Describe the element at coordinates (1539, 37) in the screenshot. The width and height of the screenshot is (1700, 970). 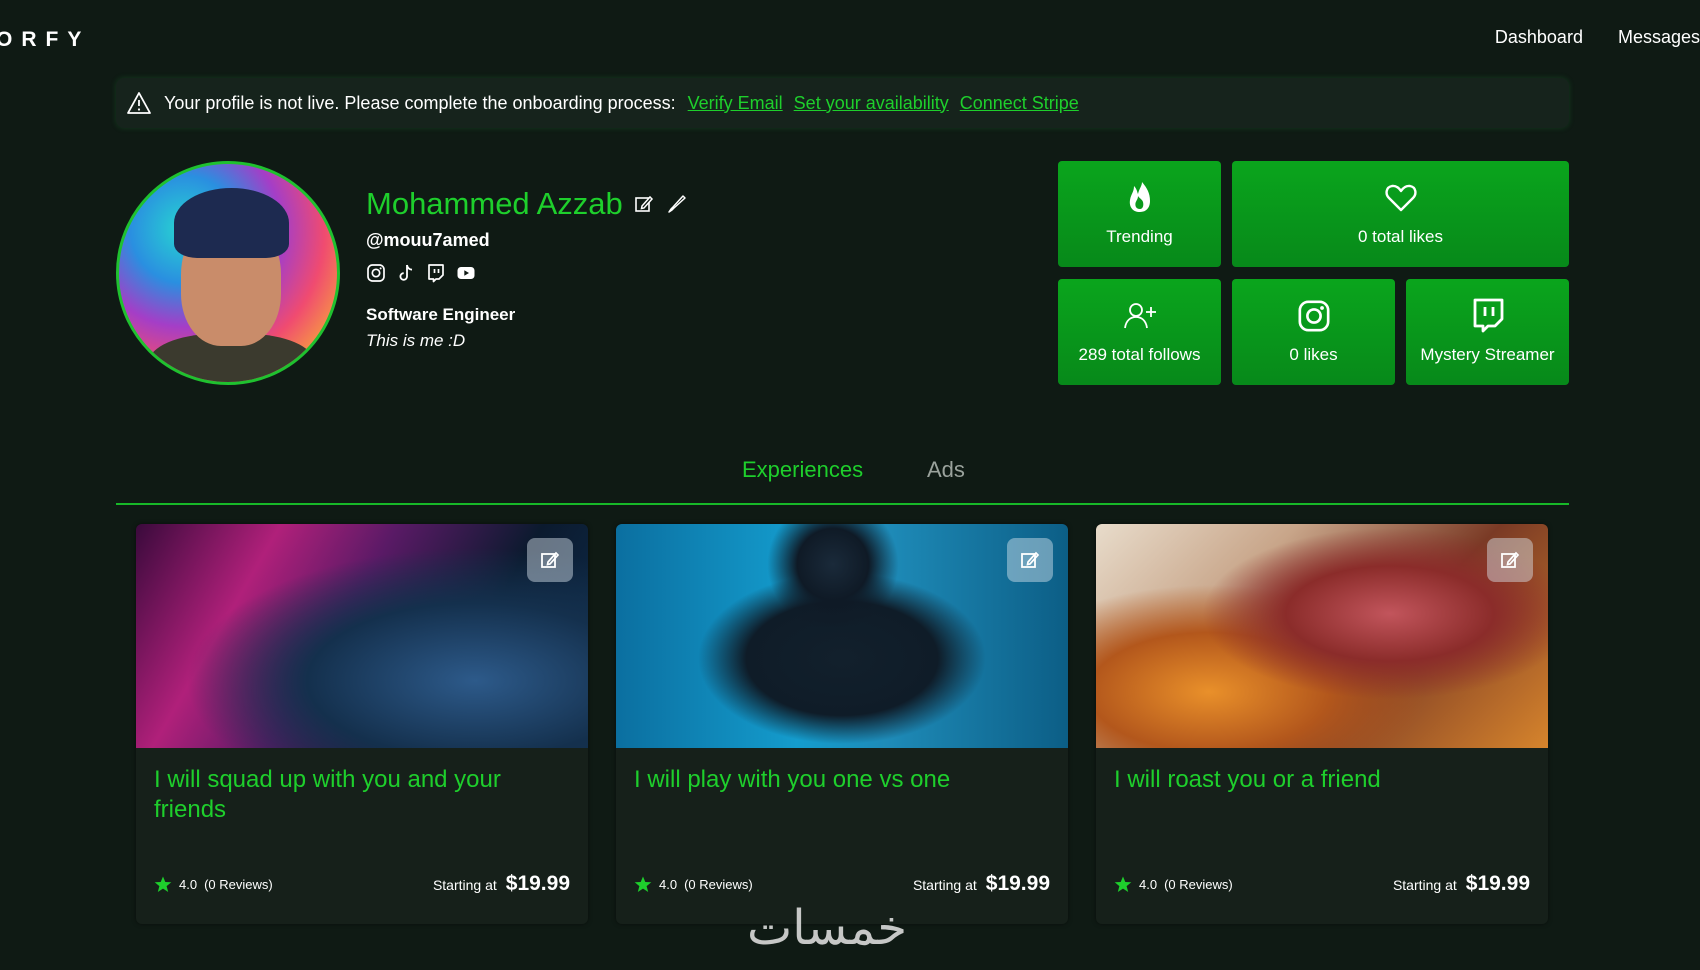
I see `nav-dashboard-link: Dashboard` at that location.